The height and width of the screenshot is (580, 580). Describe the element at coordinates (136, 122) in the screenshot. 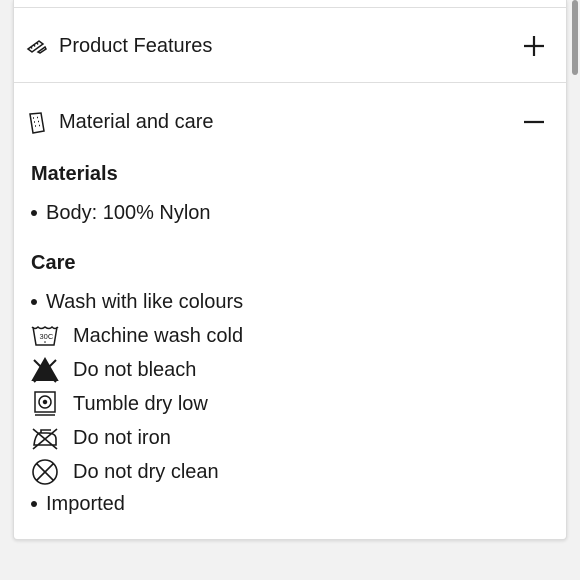

I see `accordion-title: Material and care` at that location.